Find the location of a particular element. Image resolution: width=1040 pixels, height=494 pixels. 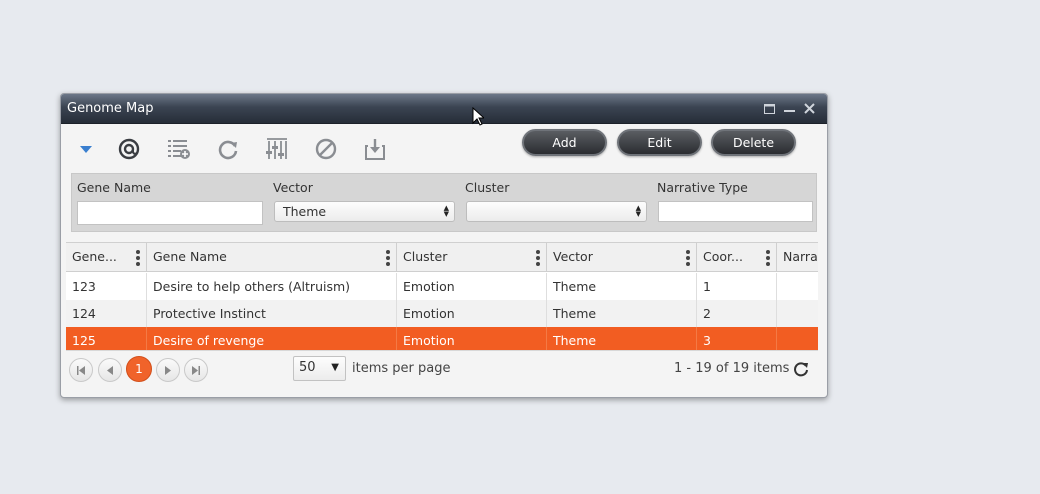

first-page-icon is located at coordinates (81, 370).